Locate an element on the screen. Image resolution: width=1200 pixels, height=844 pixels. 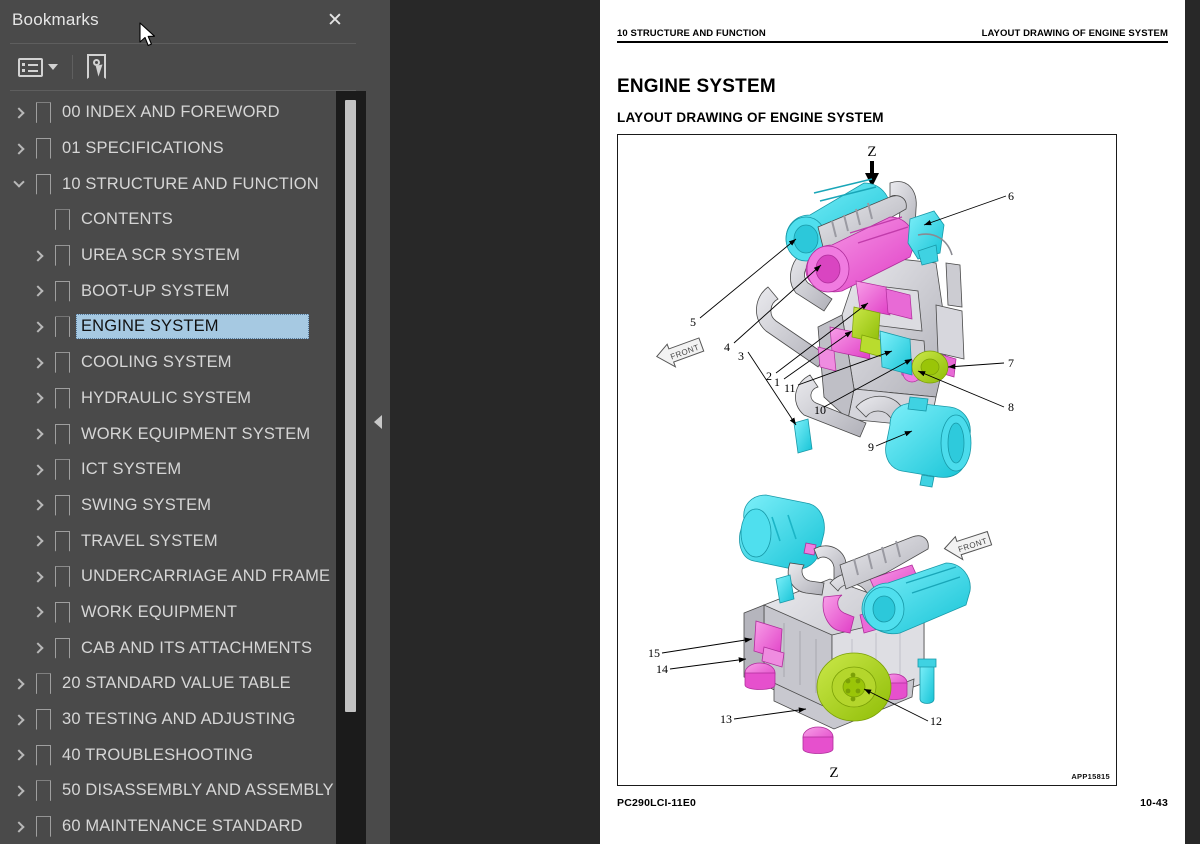
bookmark-label: CAB AND ITS ATTACHMENTS is located at coordinates (197, 647).